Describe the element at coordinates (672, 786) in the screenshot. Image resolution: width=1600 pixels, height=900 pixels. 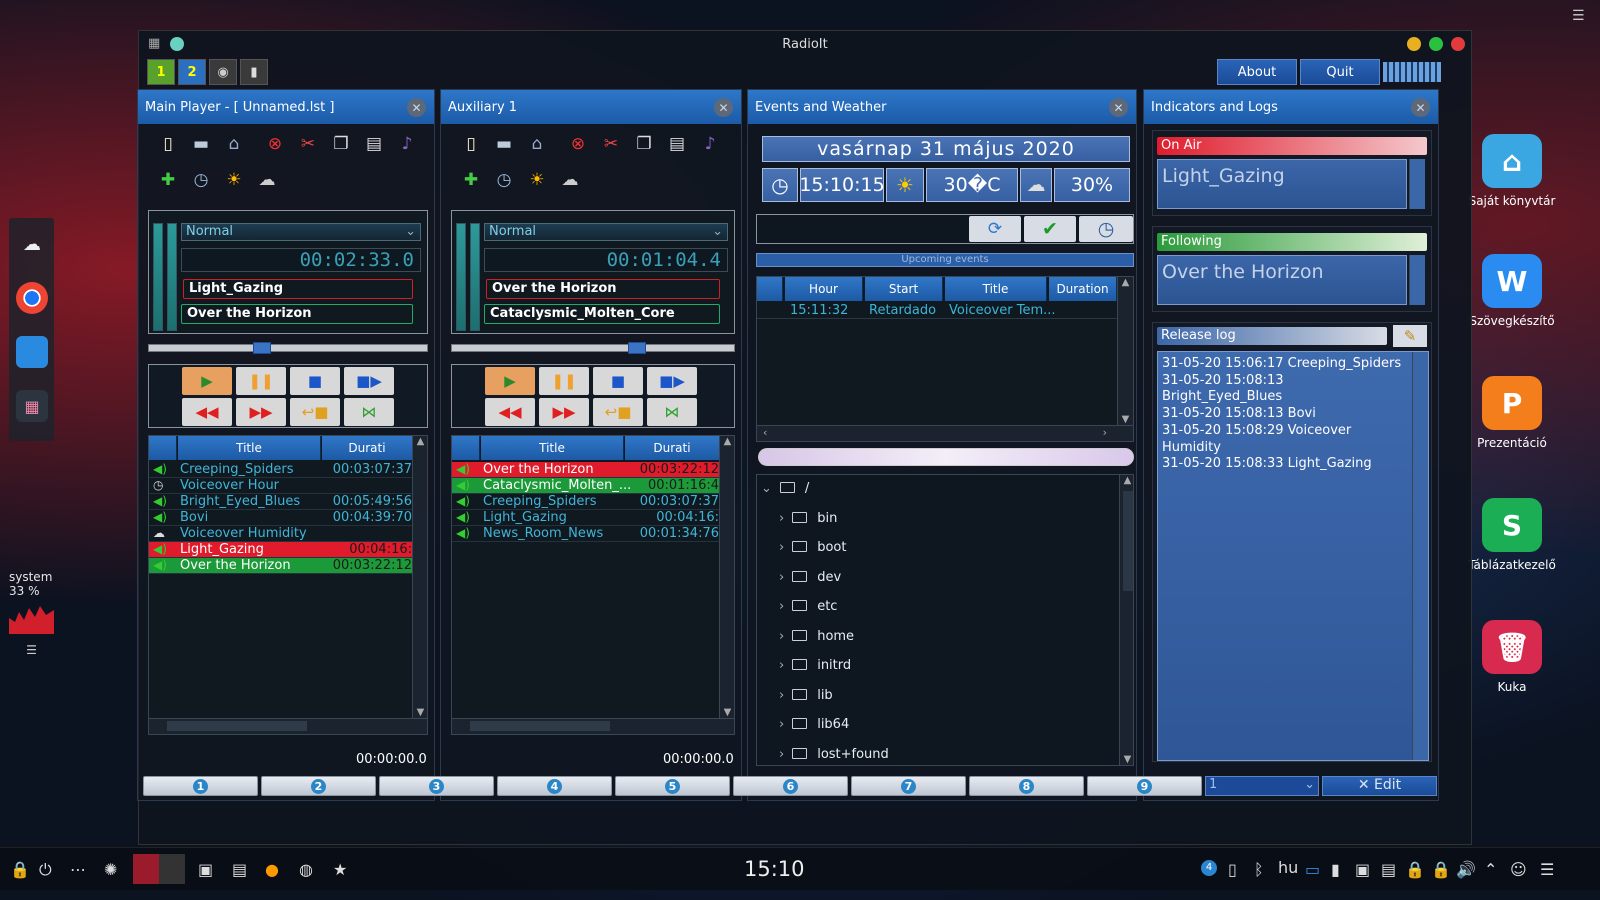
I see `cart-button-5: 5` at that location.